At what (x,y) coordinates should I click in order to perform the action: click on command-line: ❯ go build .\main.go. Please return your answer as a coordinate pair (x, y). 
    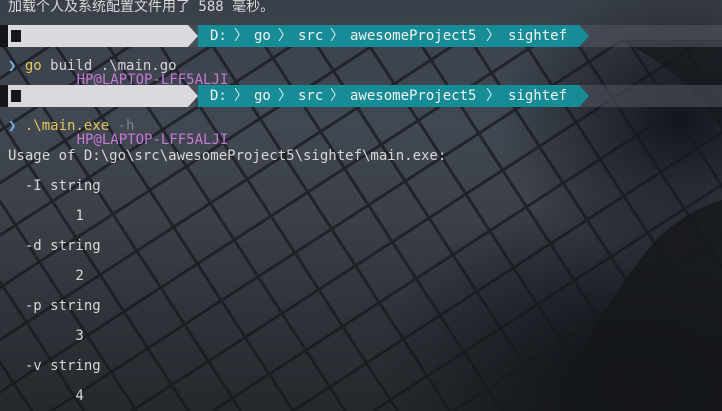
    Looking at the image, I should click on (92, 66).